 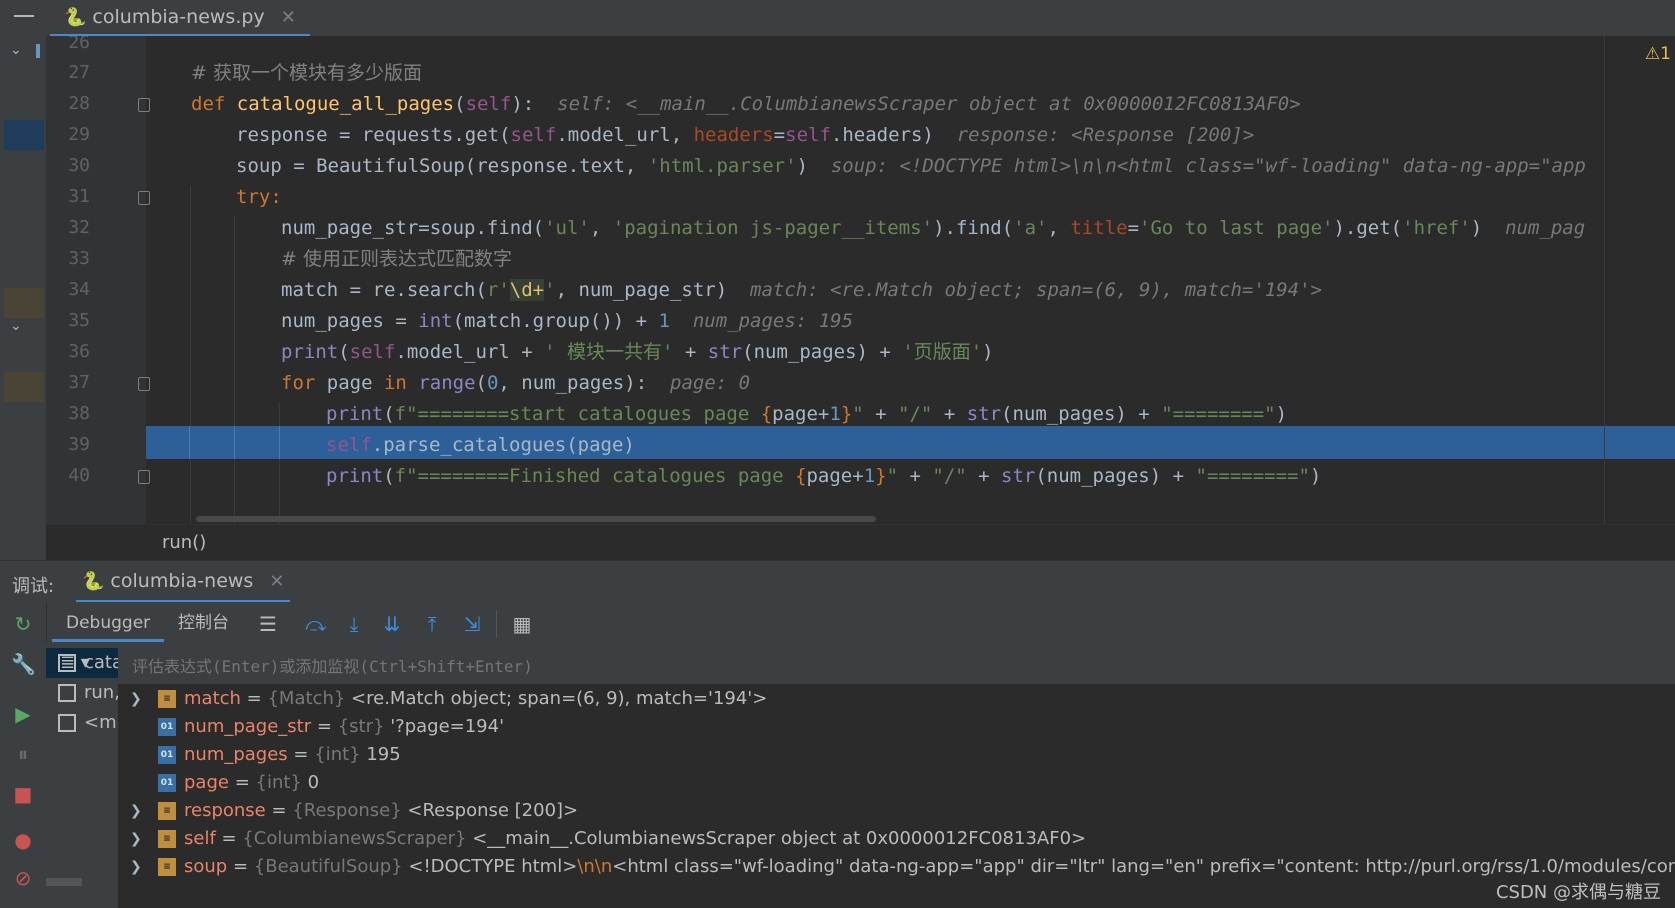 What do you see at coordinates (79, 72) in the screenshot?
I see `line-number: 27` at bounding box center [79, 72].